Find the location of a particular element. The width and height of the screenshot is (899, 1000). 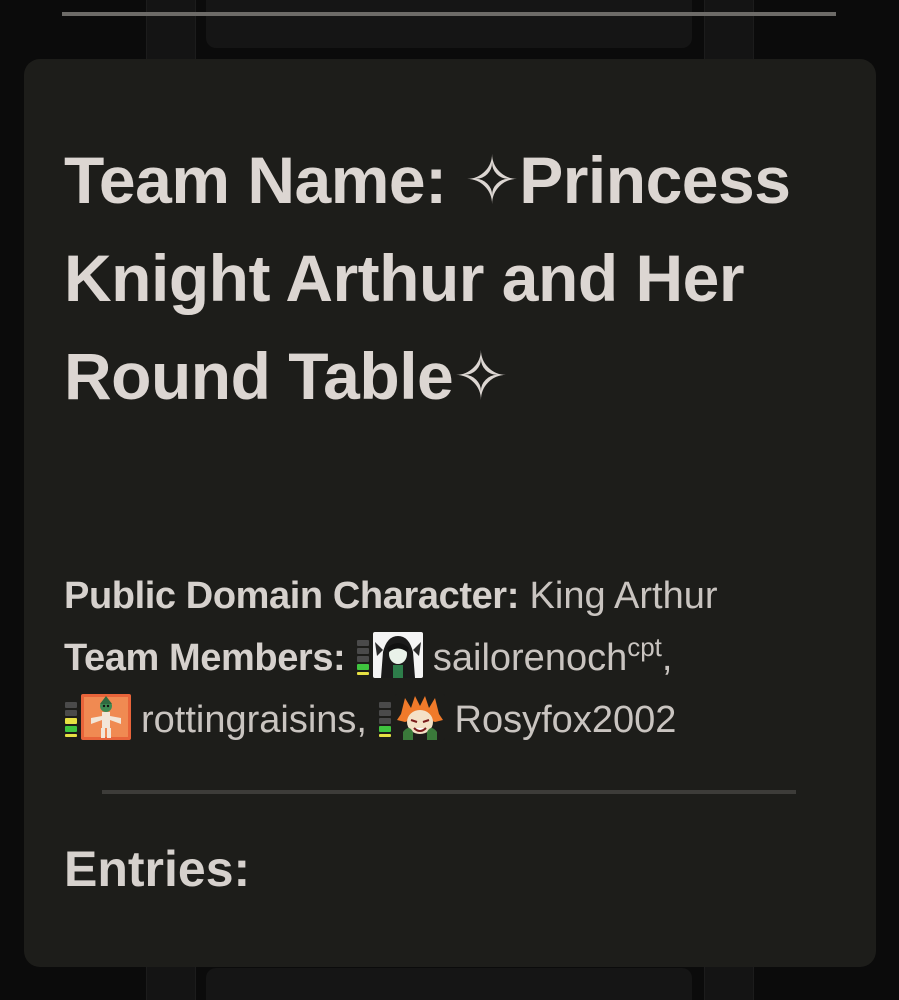

character-value: King Arthur is located at coordinates (623, 596).